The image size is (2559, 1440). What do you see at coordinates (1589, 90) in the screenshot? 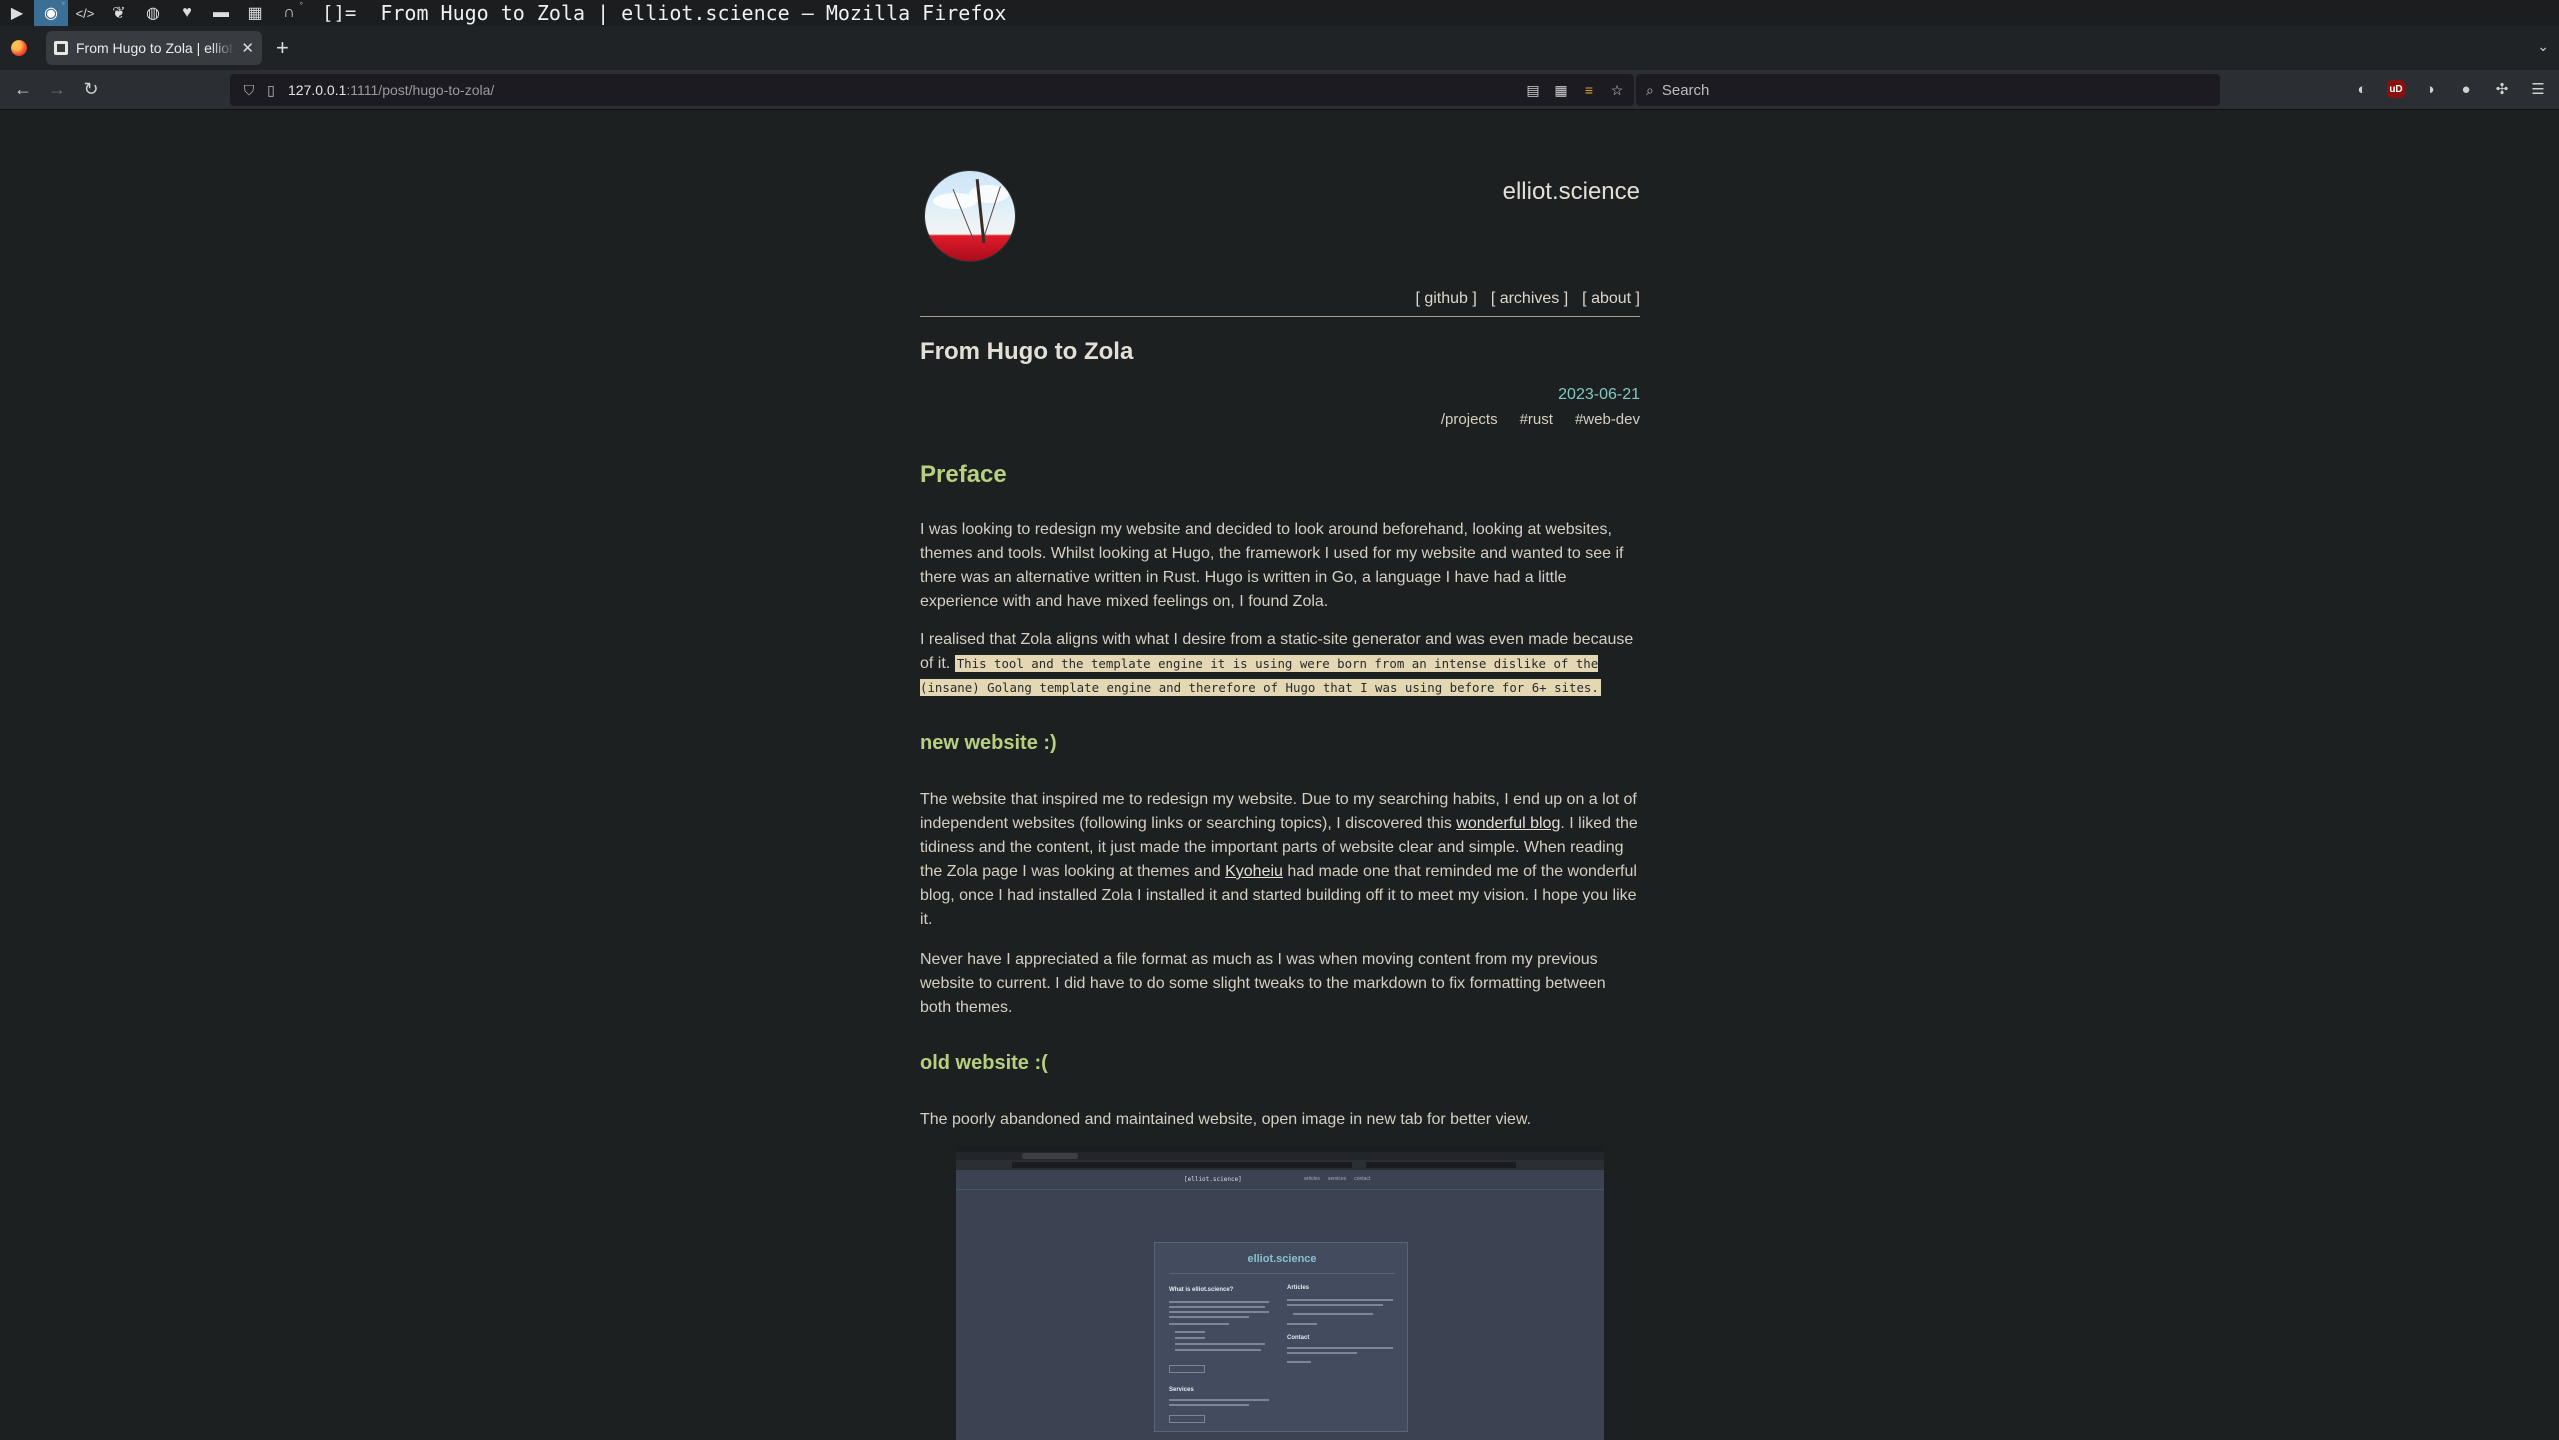
I see `color-extension-icon: ≡` at bounding box center [1589, 90].